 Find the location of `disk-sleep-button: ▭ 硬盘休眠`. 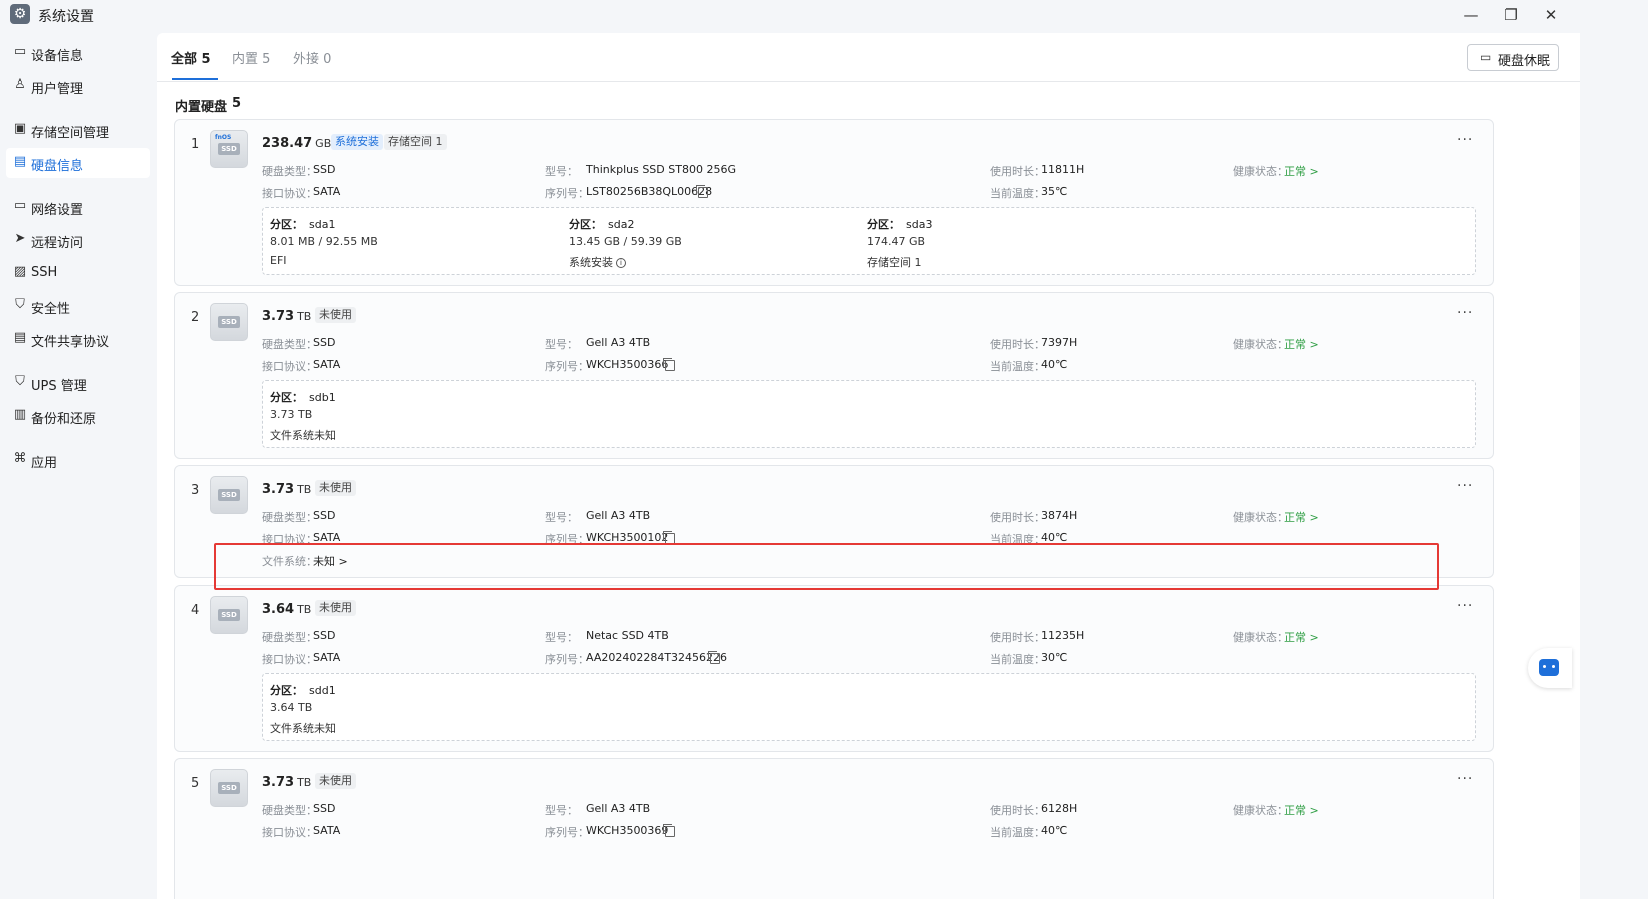

disk-sleep-button: ▭ 硬盘休眠 is located at coordinates (1513, 57).